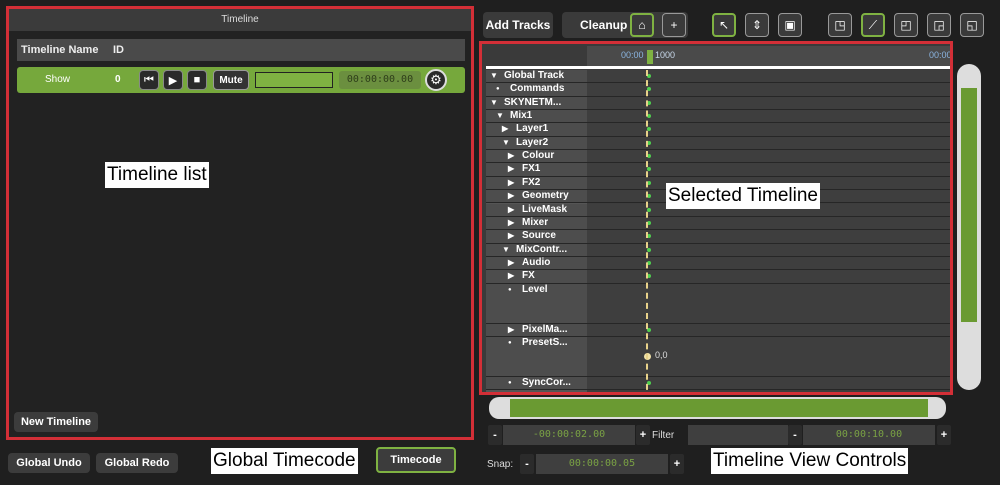 This screenshot has height=485, width=1000. Describe the element at coordinates (536, 223) in the screenshot. I see `track-row: ▶ Mixer` at that location.